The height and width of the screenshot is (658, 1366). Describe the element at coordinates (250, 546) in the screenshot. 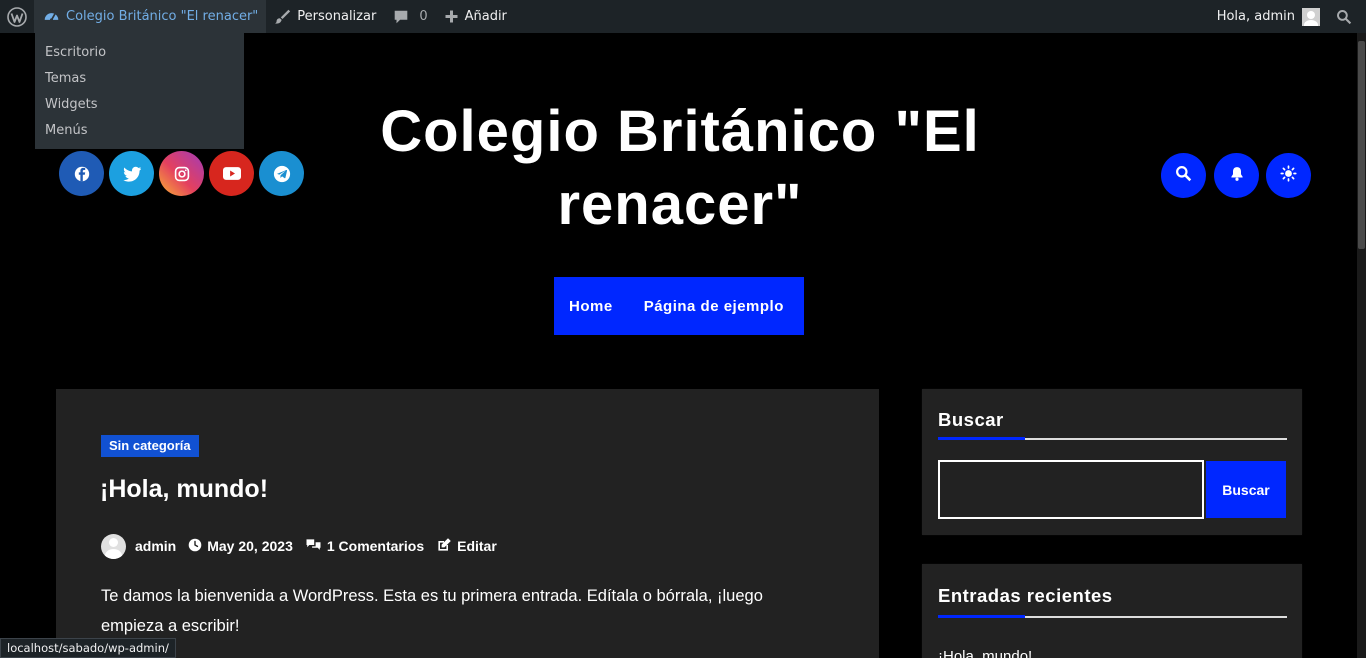

I see `post-date-label: May 20, 2023` at that location.